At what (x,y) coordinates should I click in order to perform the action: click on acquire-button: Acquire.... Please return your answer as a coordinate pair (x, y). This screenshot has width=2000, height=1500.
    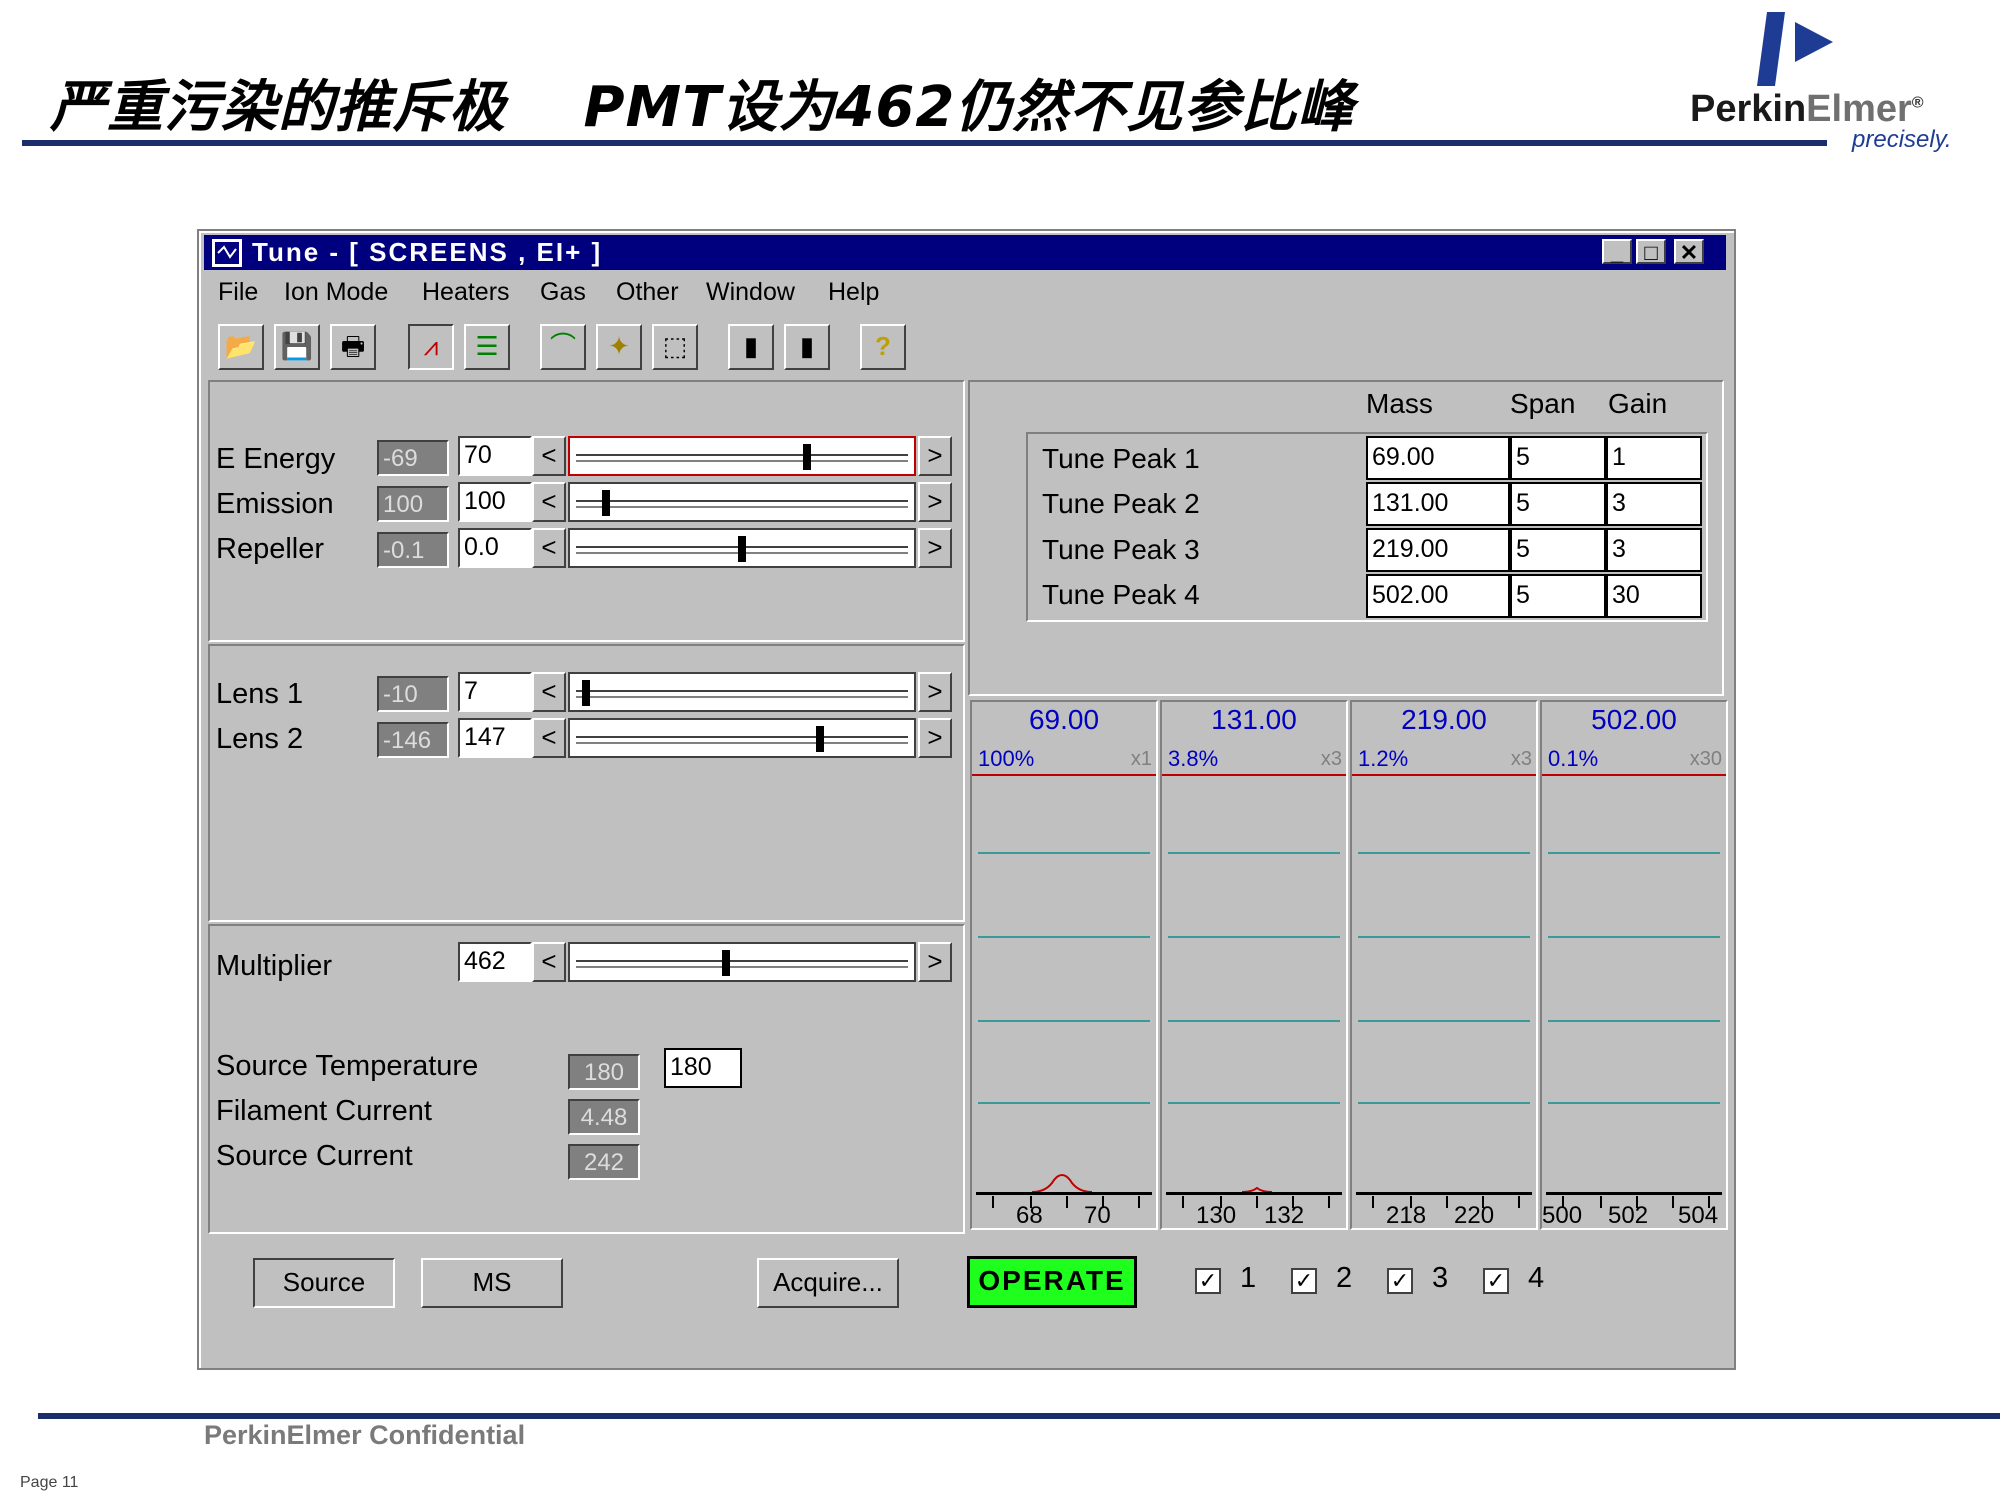
    Looking at the image, I should click on (828, 1283).